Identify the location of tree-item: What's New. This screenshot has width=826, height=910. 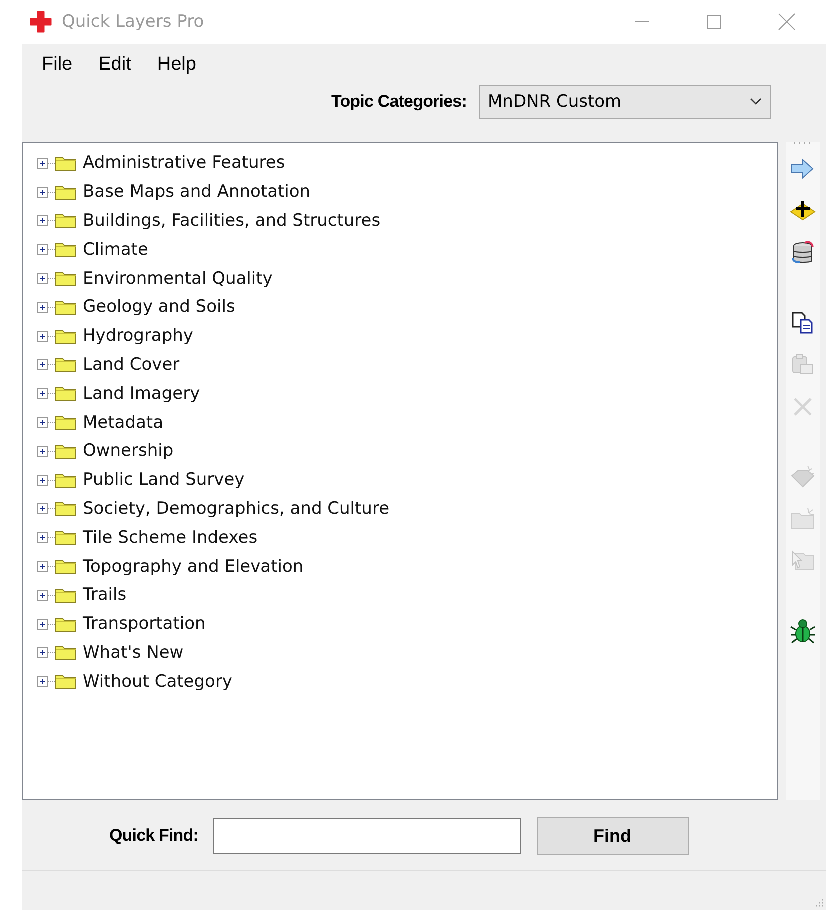
(133, 652).